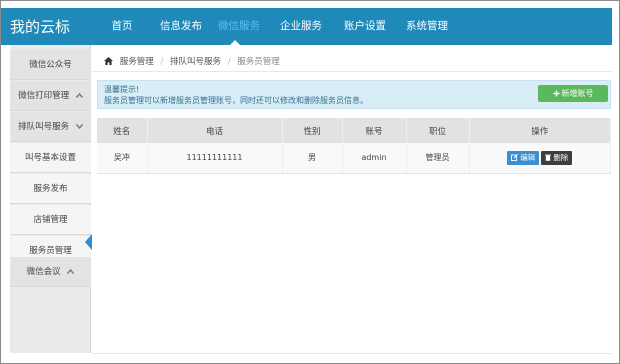 The width and height of the screenshot is (620, 364). Describe the element at coordinates (365, 26) in the screenshot. I see `nav-account-settings: 账户设置` at that location.